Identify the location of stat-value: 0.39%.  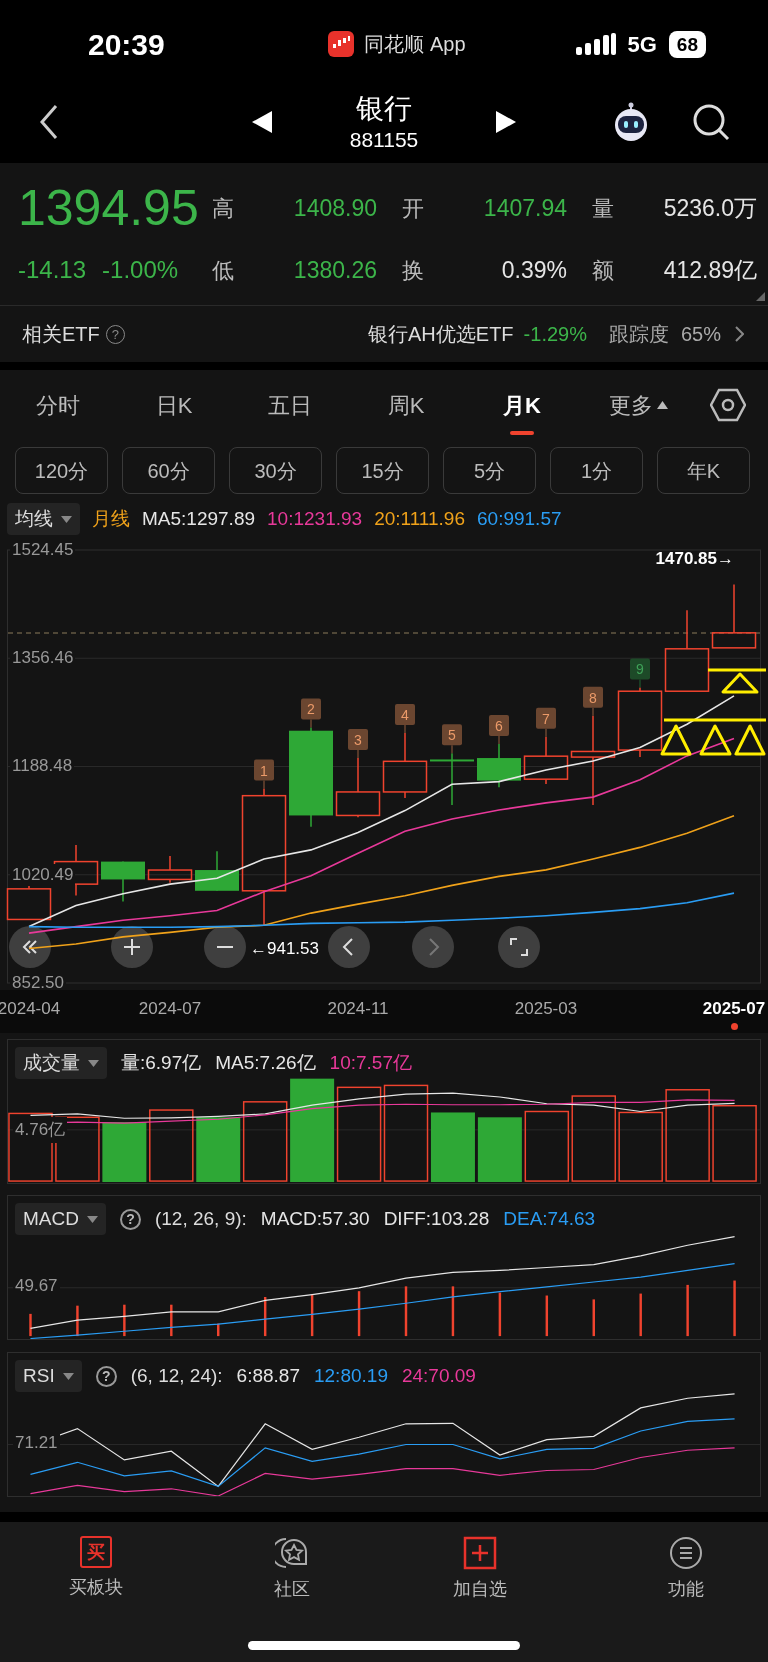
(534, 270).